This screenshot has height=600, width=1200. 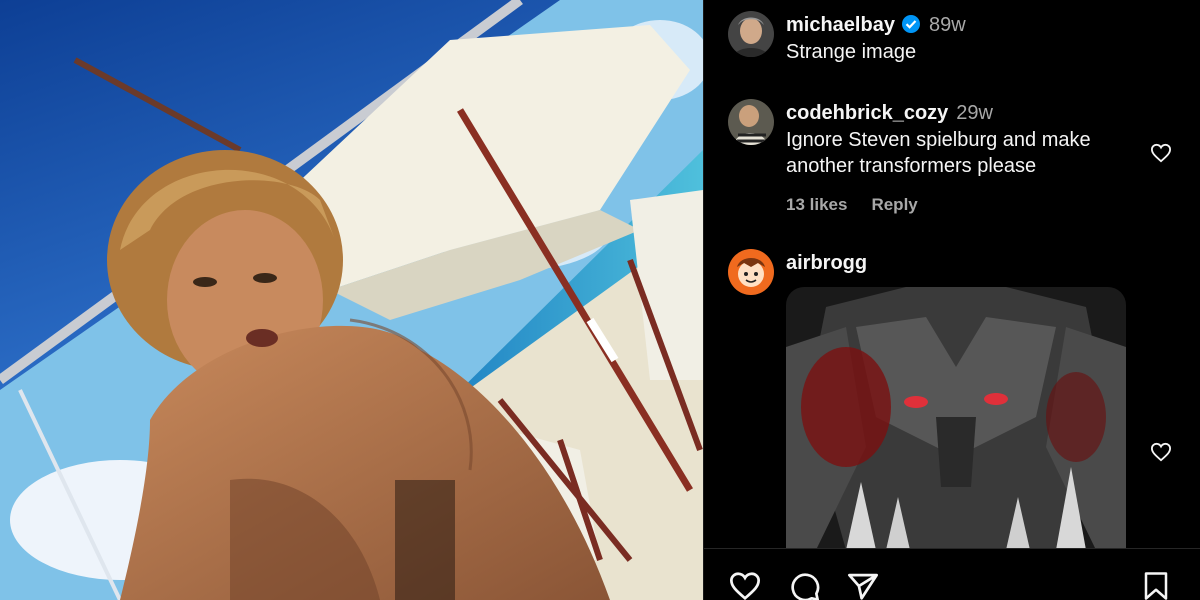 I want to click on username: airbrogg, so click(x=826, y=263).